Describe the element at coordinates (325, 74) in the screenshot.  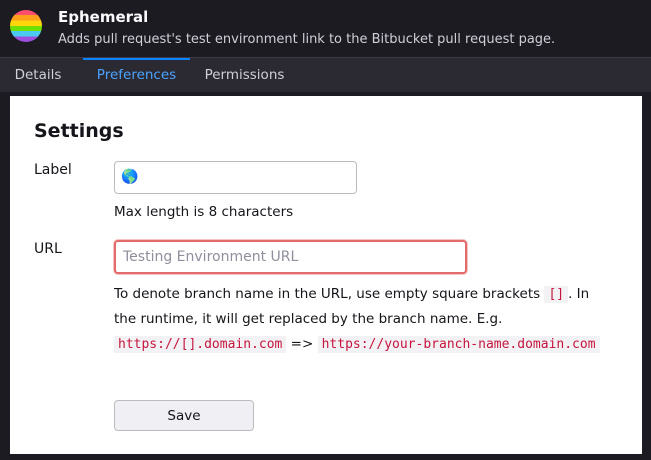
I see `tab-bar: Details Preferences Permissions` at that location.